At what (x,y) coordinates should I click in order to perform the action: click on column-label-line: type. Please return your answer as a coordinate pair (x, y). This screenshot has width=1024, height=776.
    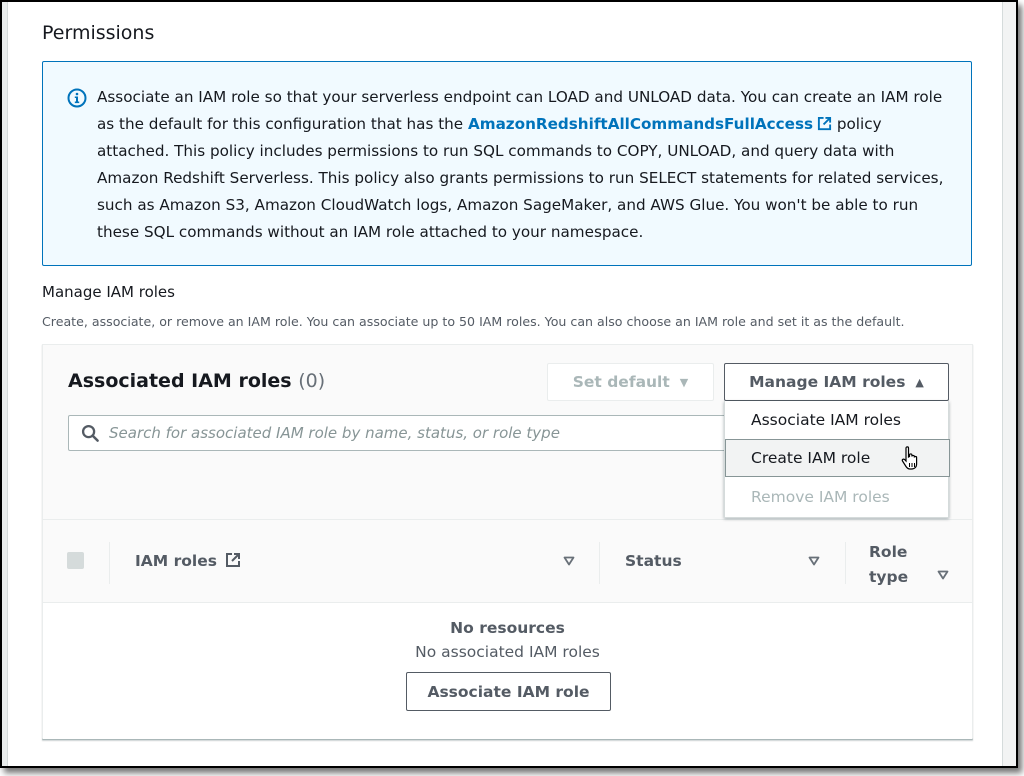
    Looking at the image, I should click on (889, 577).